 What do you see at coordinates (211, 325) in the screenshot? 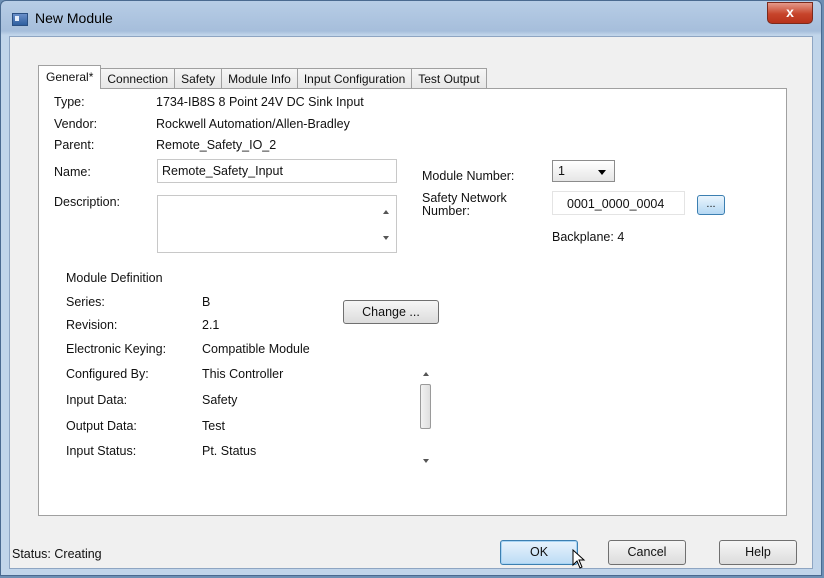
I see `revision-value: 2.1` at bounding box center [211, 325].